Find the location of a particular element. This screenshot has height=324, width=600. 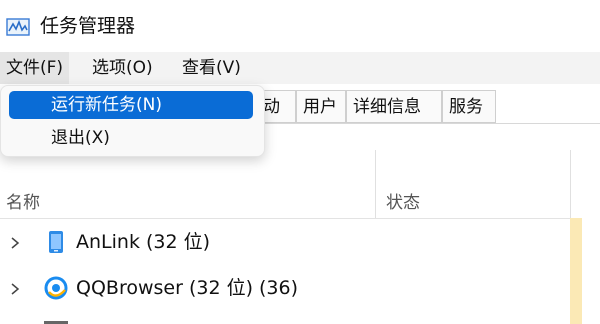

column-status-header: 状态 is located at coordinates (403, 200).